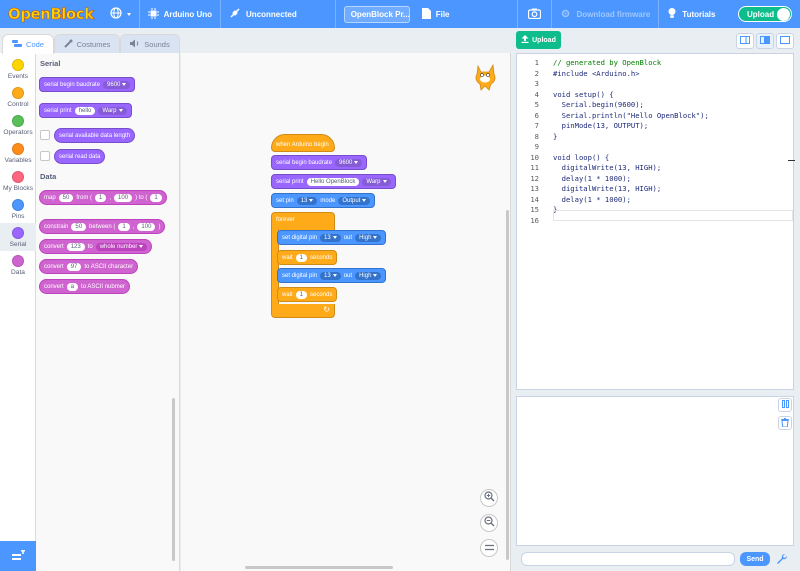 The width and height of the screenshot is (800, 571). I want to click on category-events: Events, so click(18, 69).